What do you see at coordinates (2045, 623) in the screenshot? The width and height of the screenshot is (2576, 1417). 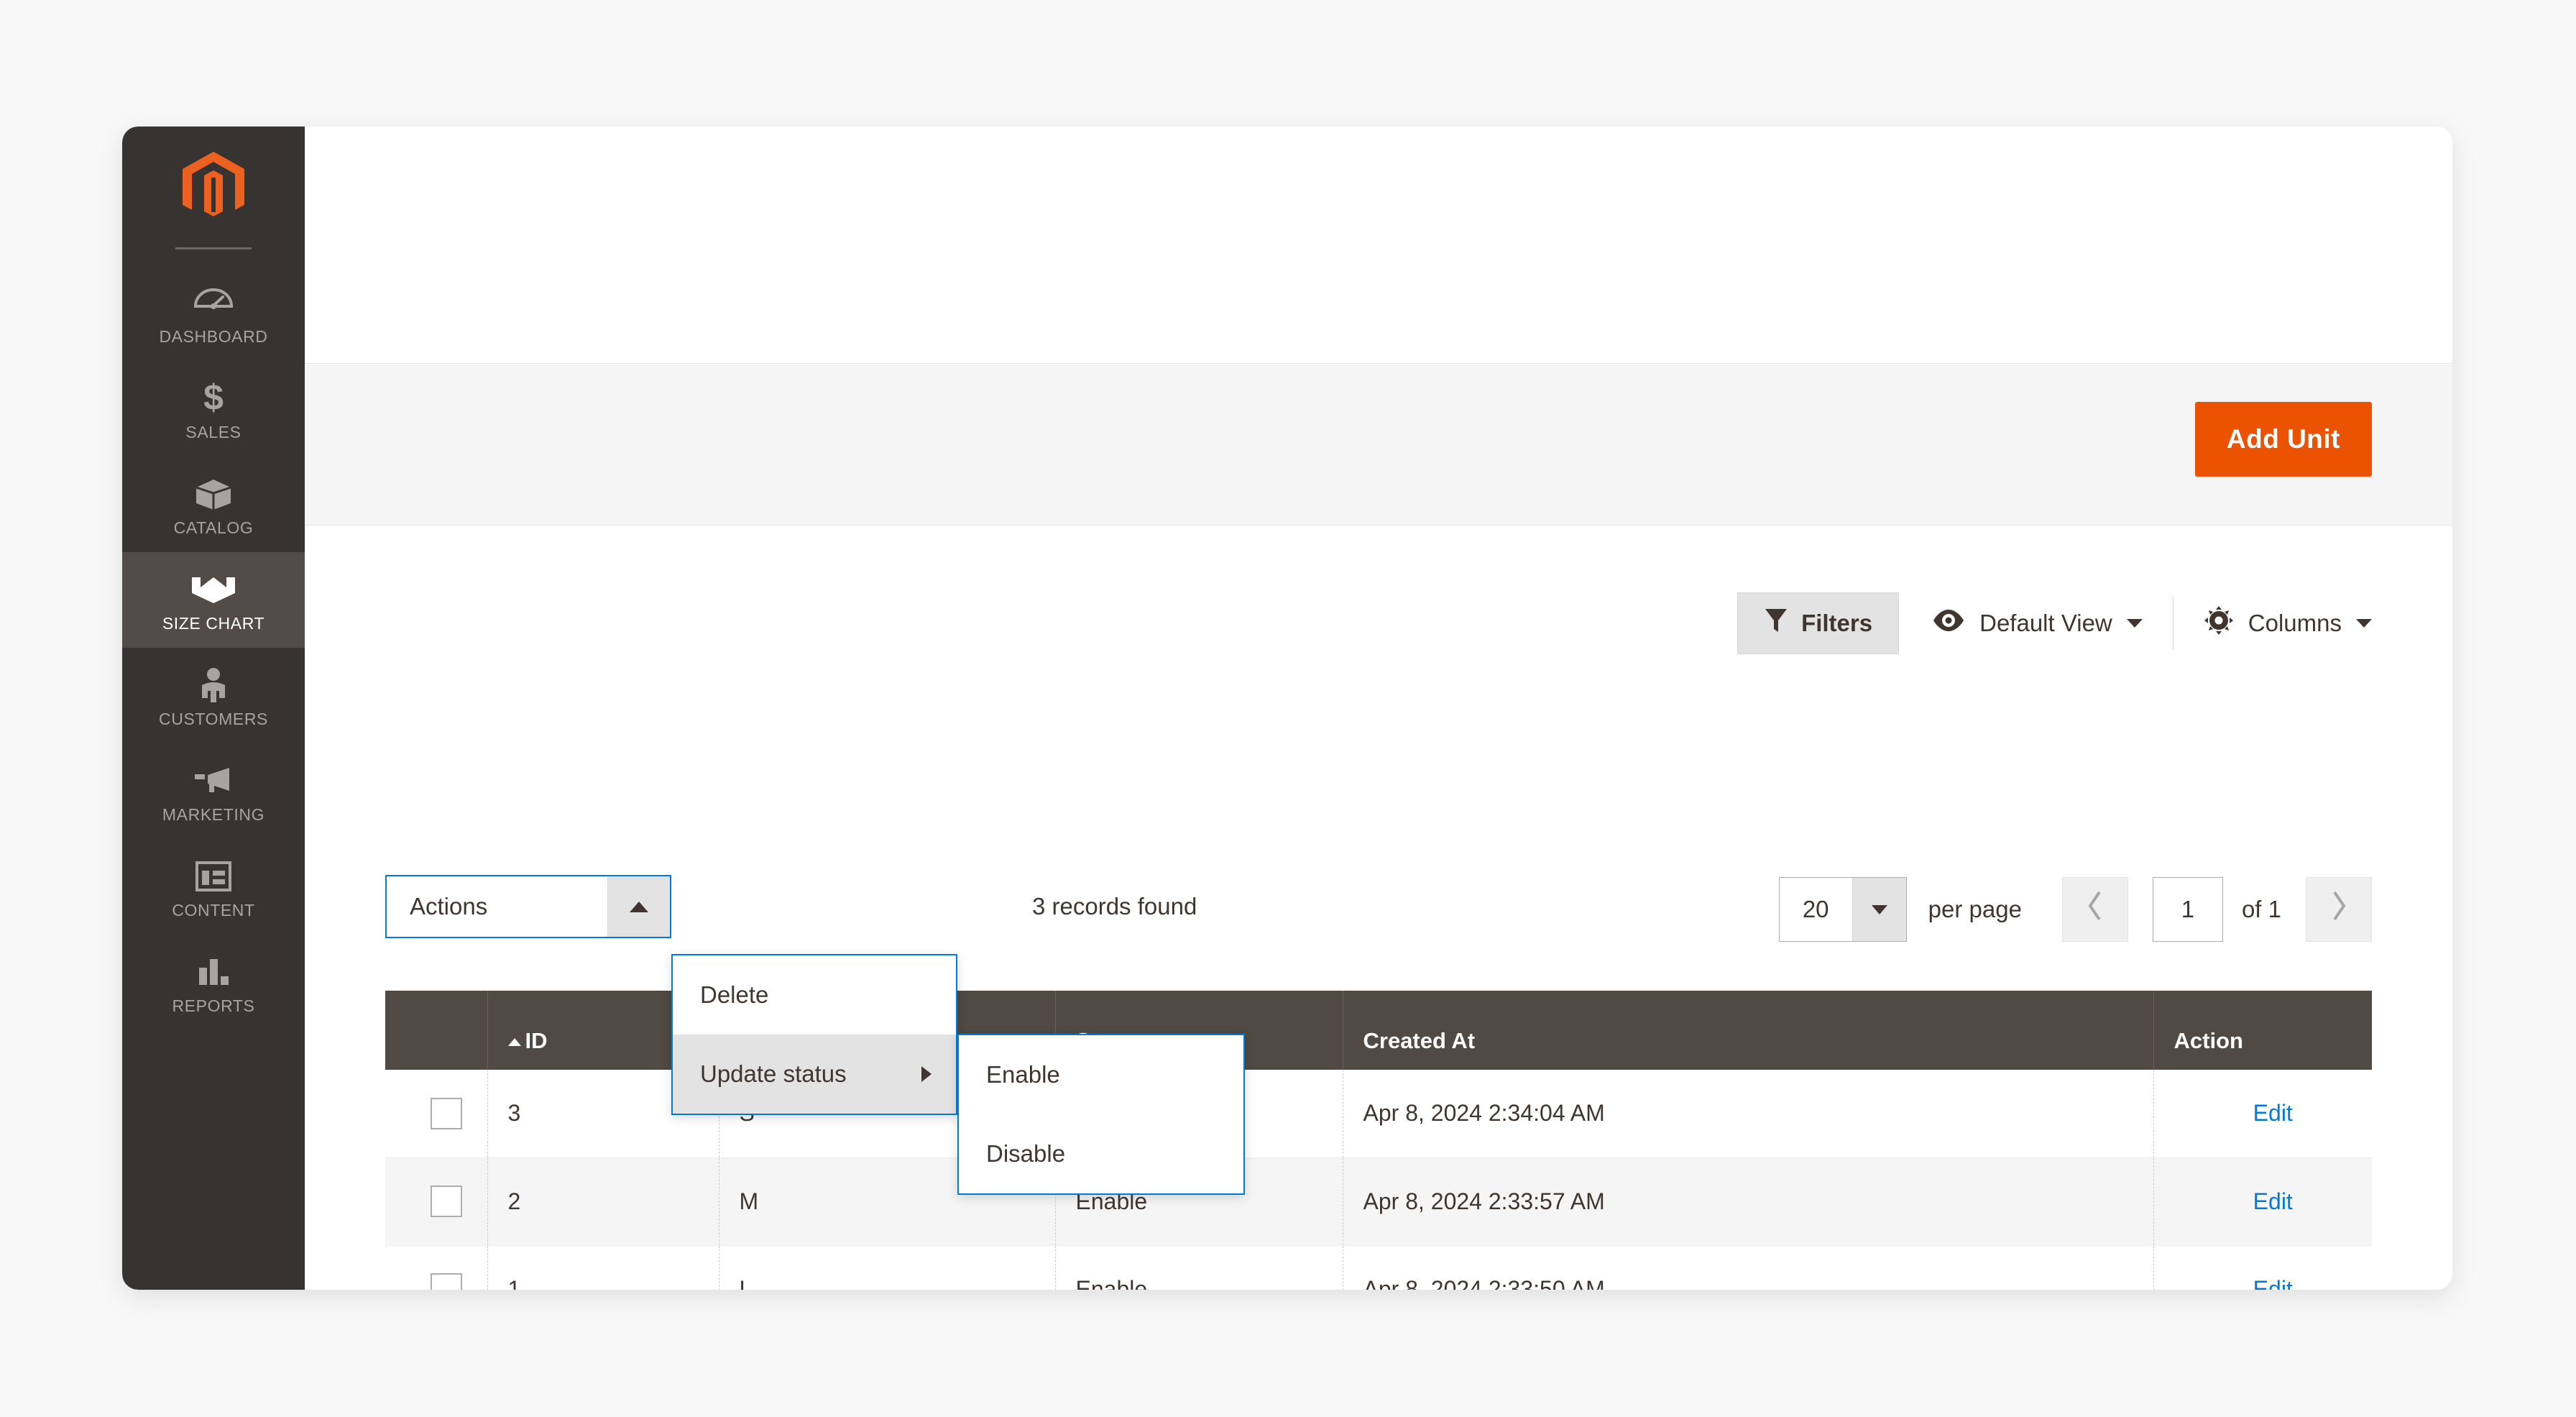 I see `default-view-label: Default View` at bounding box center [2045, 623].